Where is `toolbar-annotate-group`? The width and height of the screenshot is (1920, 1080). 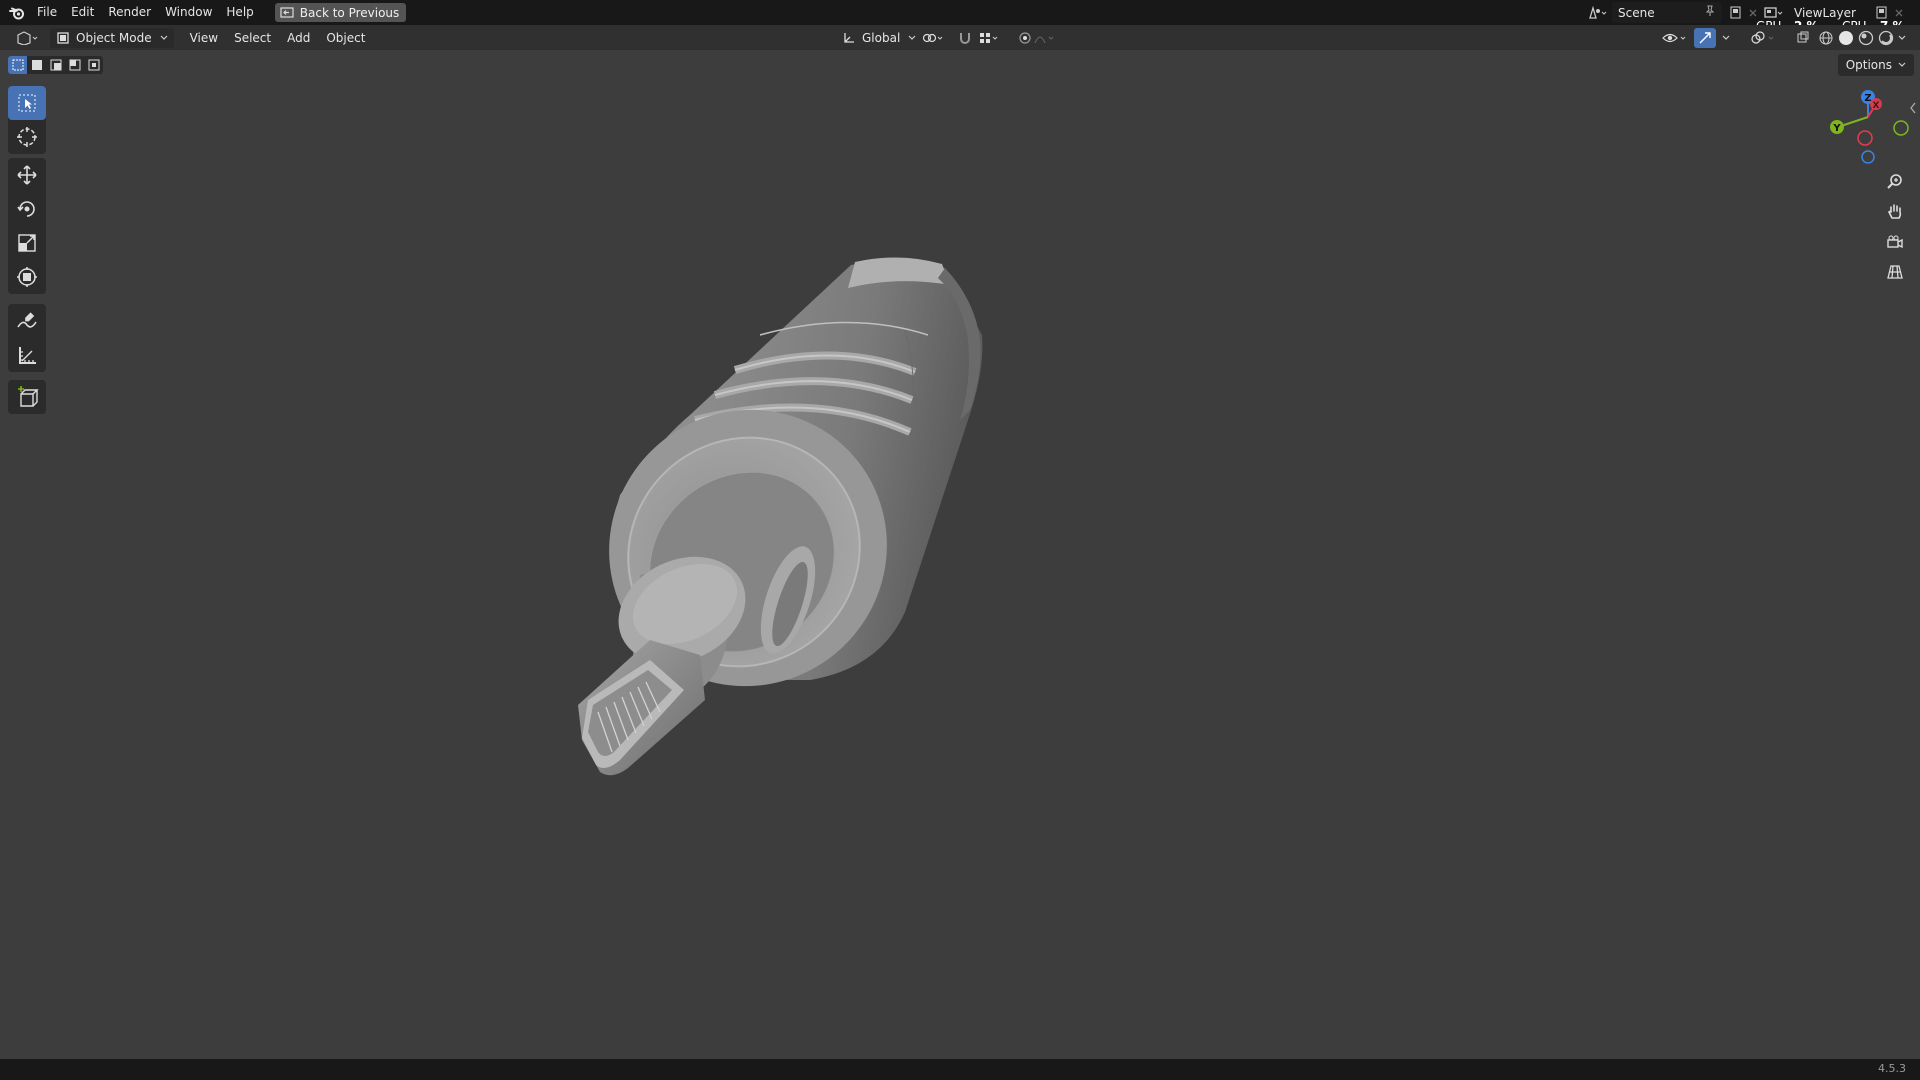 toolbar-annotate-group is located at coordinates (27, 338).